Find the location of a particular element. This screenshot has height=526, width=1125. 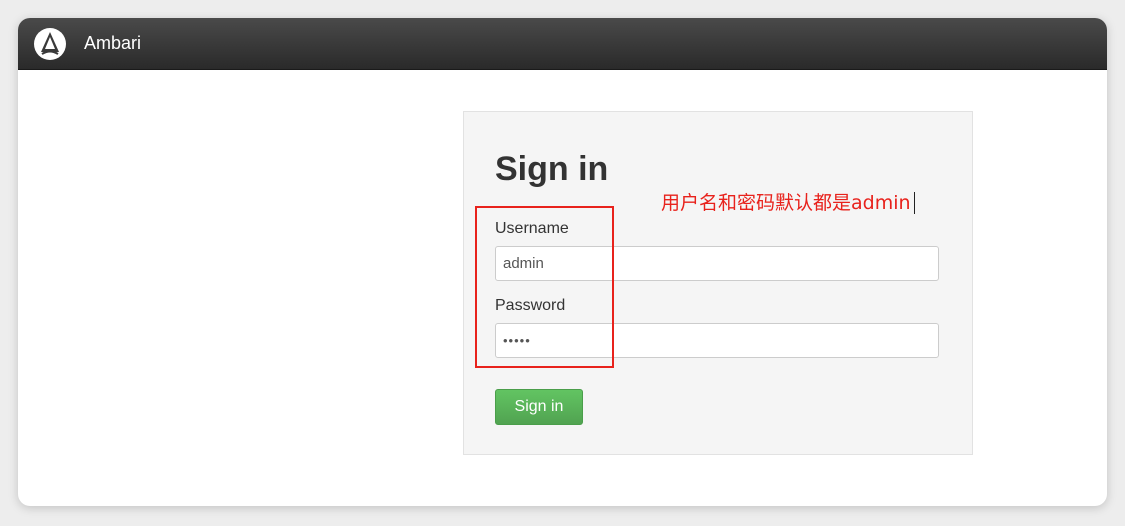

annotation-note: 用户名和密码默认都是admin is located at coordinates (788, 203).